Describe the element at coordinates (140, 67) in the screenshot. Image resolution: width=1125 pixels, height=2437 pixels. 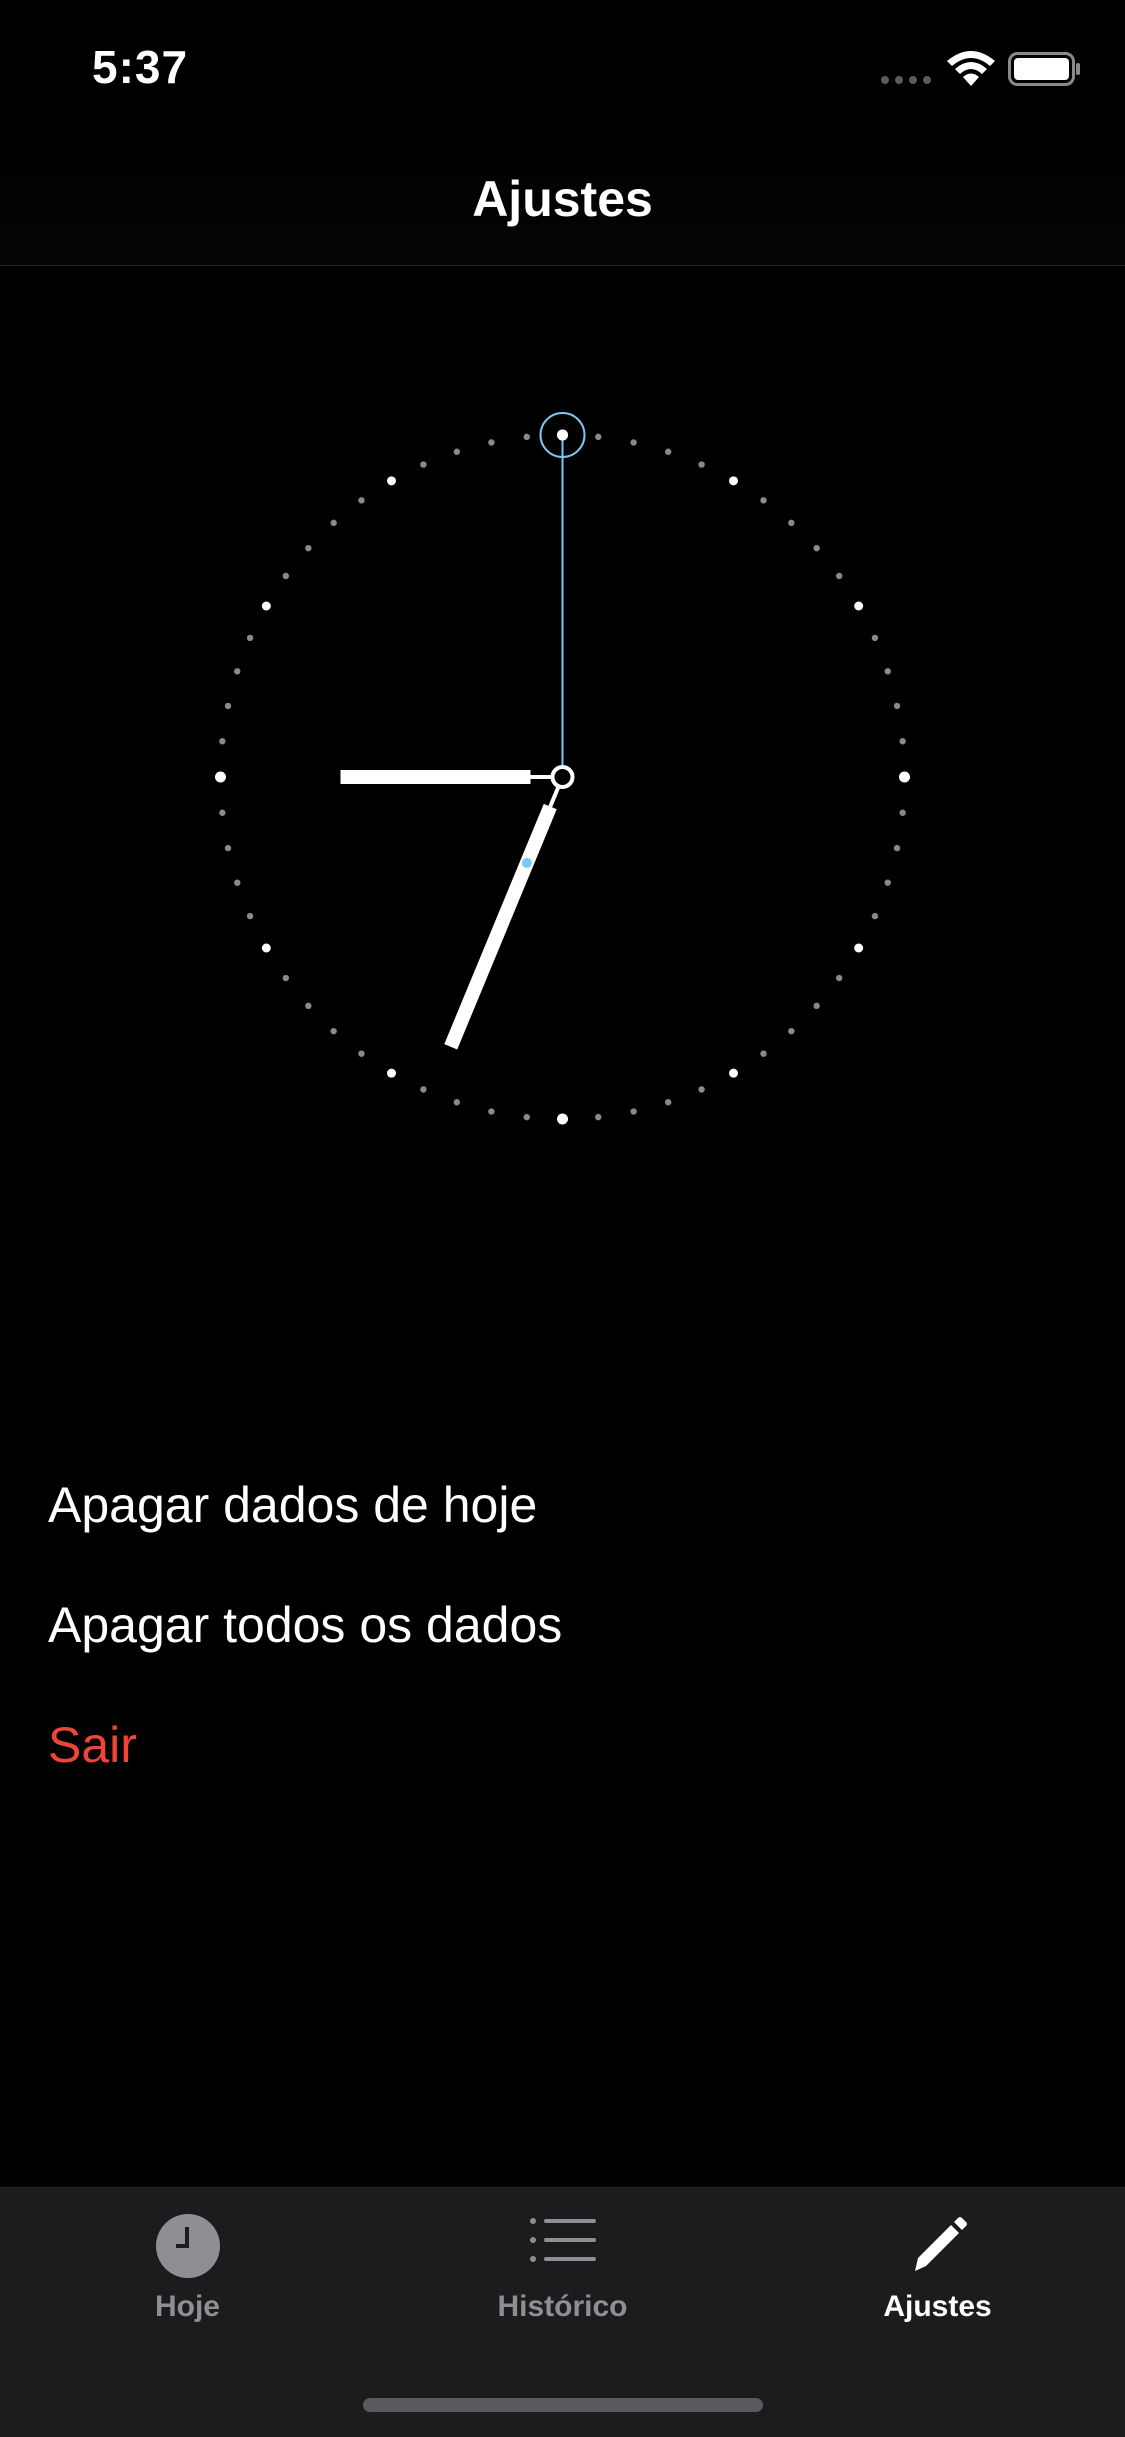
I see `status-time: 5:37` at that location.